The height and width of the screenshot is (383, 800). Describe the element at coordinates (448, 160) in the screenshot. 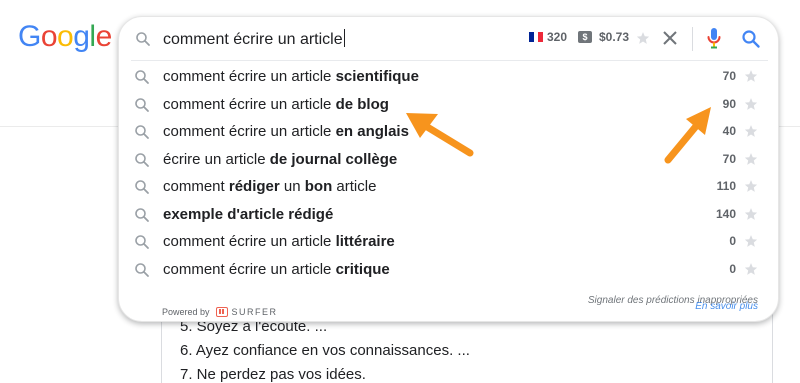

I see `suggestion-item: écrire un article de journal collège 70` at that location.